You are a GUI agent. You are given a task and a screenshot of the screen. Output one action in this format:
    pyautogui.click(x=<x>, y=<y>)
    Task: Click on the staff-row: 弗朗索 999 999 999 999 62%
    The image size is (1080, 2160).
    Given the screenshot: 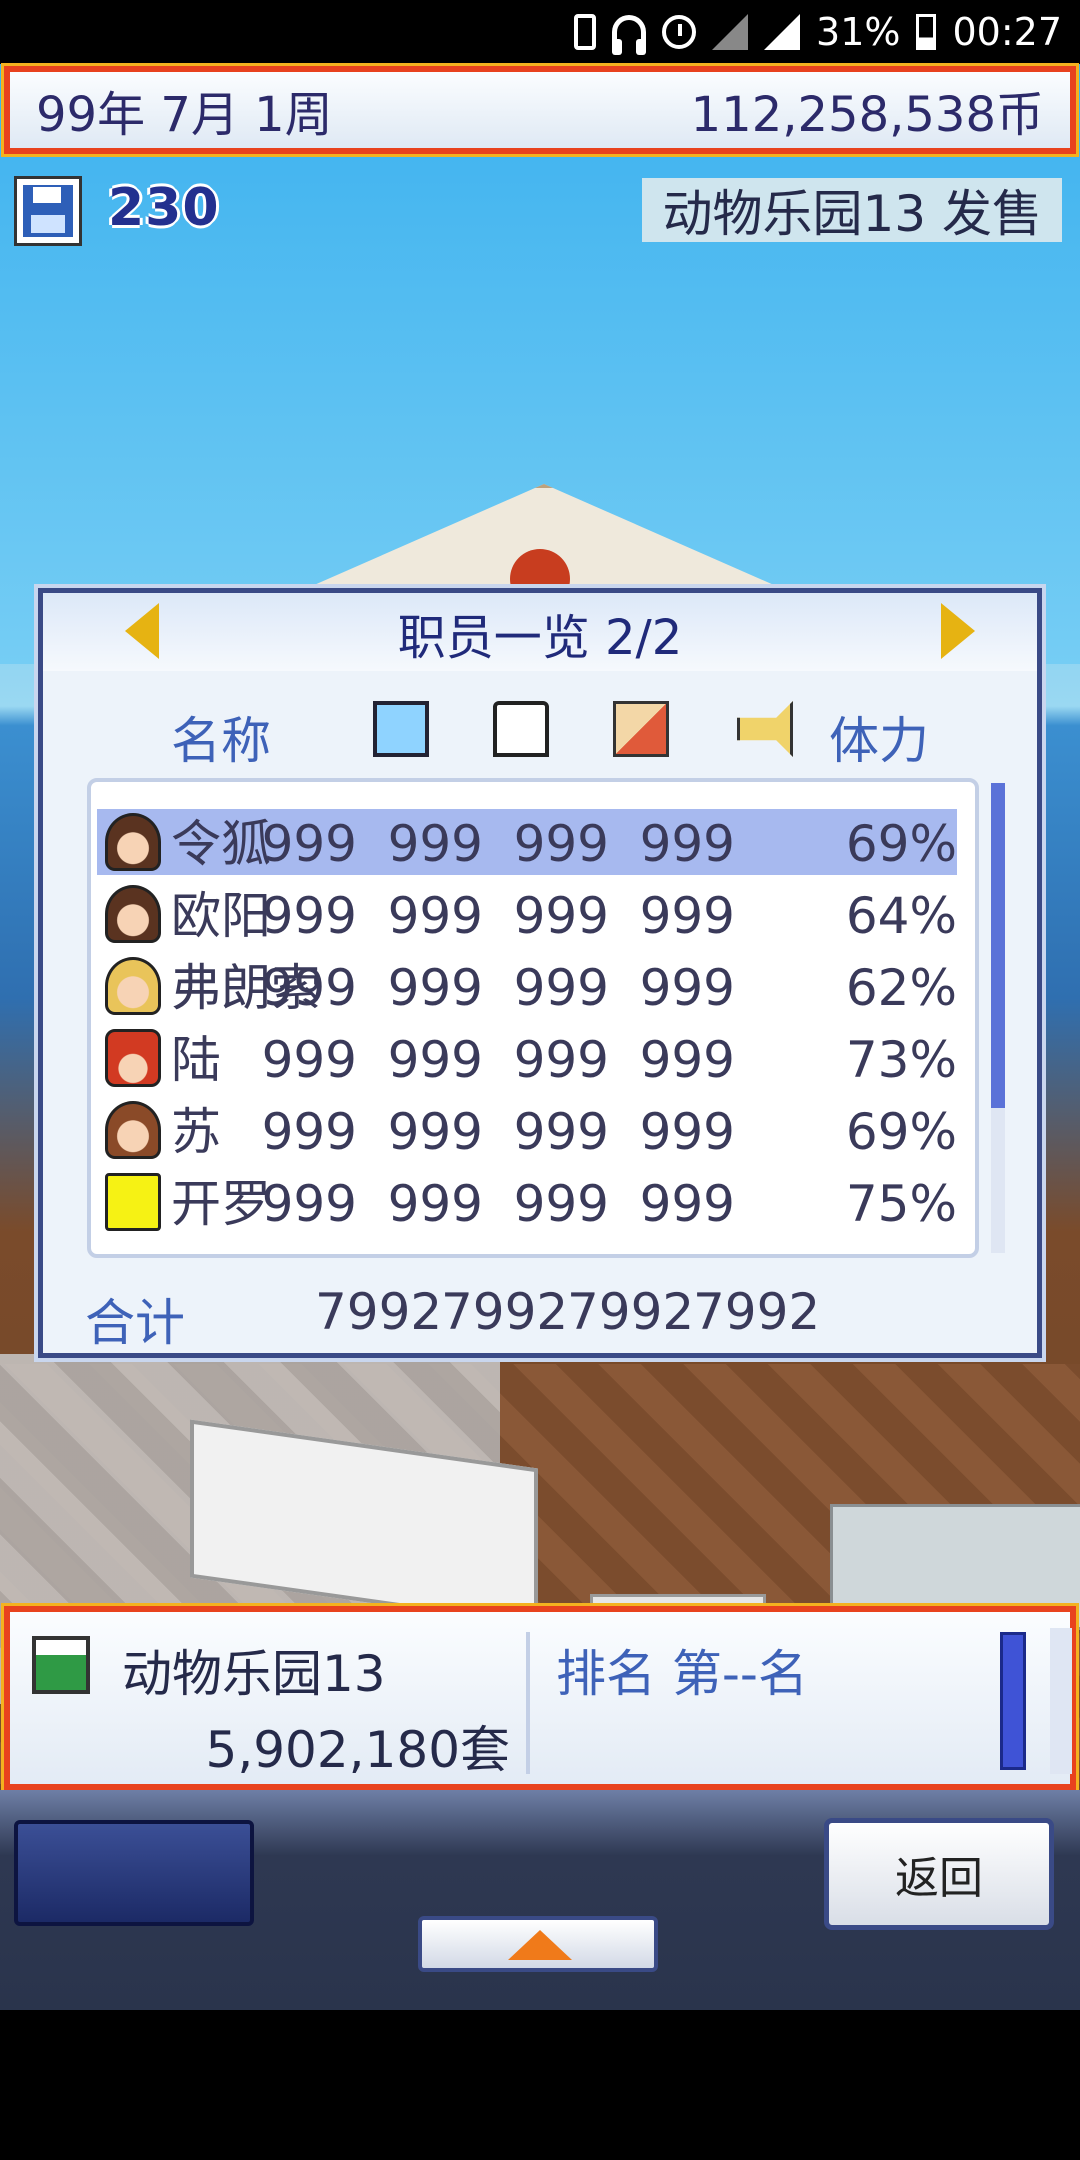 What is the action you would take?
    pyautogui.click(x=527, y=986)
    